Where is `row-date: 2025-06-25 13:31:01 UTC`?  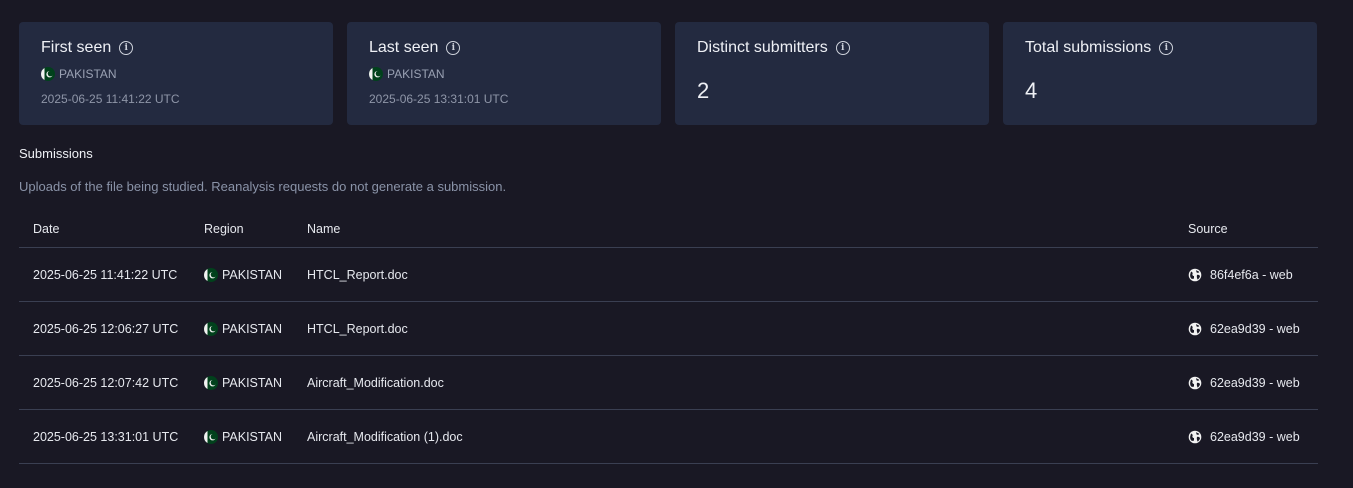 row-date: 2025-06-25 13:31:01 UTC is located at coordinates (106, 436).